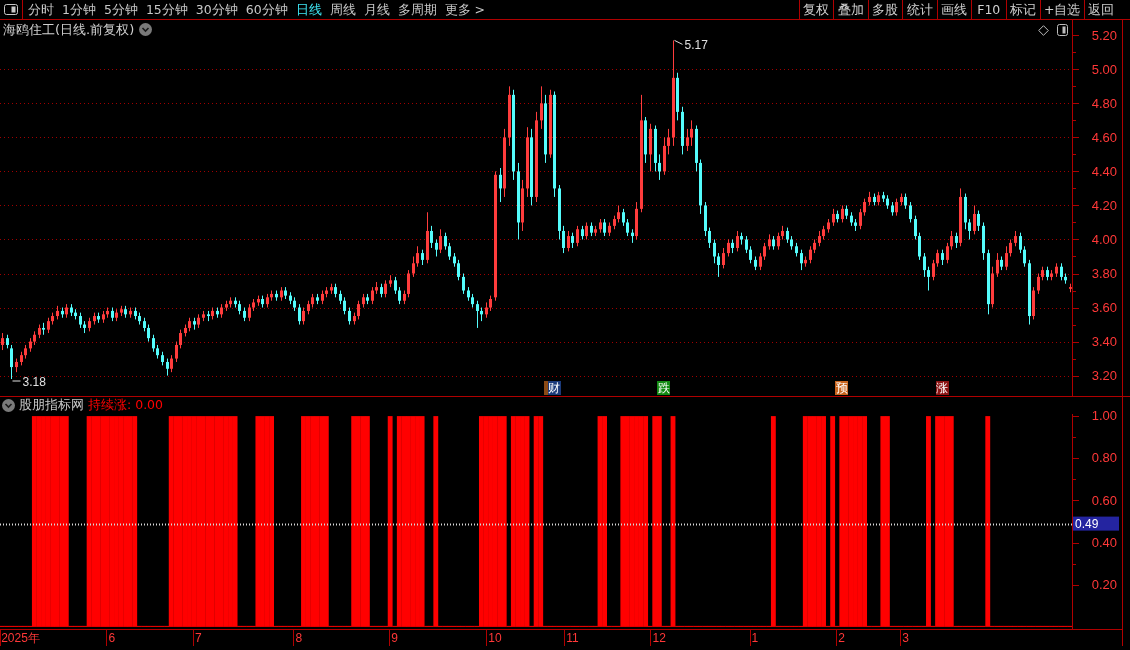  I want to click on date-label: 2, so click(841, 638).